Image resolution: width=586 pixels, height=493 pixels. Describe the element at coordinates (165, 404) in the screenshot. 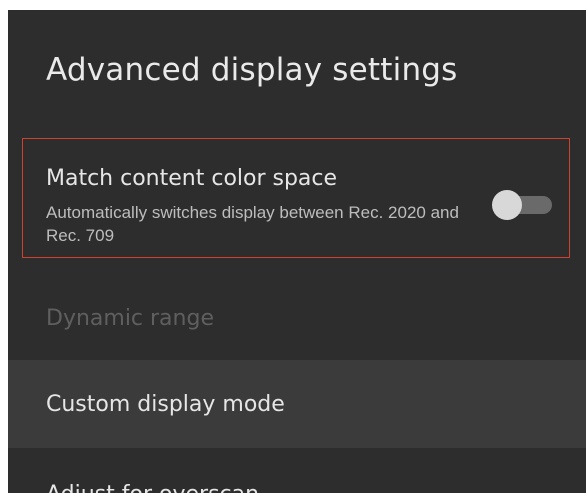

I see `custom-display-mode-title: Custom display mode` at that location.